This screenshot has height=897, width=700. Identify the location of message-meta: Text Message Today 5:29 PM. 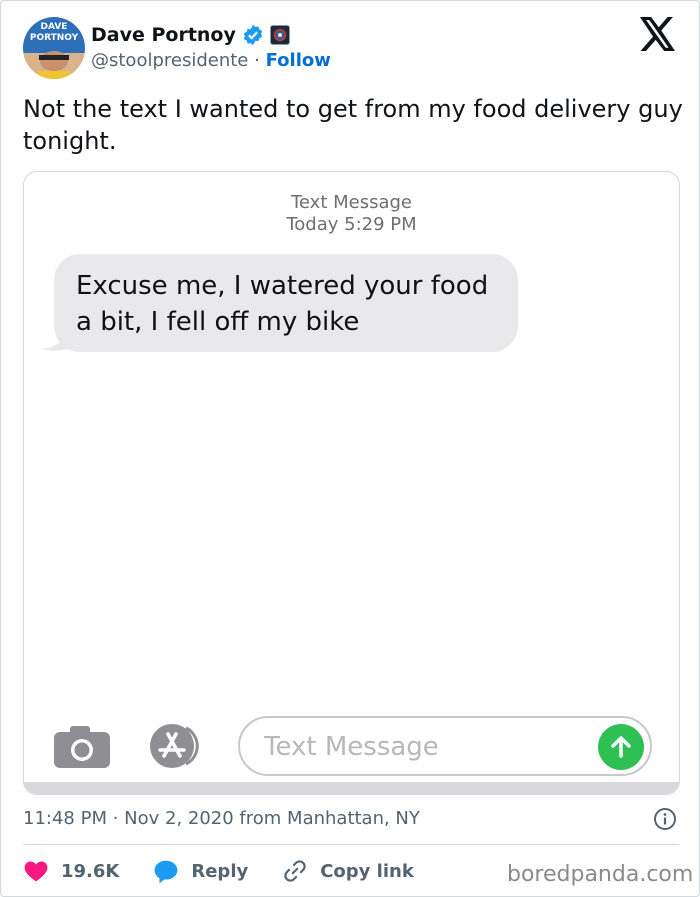
(351, 214).